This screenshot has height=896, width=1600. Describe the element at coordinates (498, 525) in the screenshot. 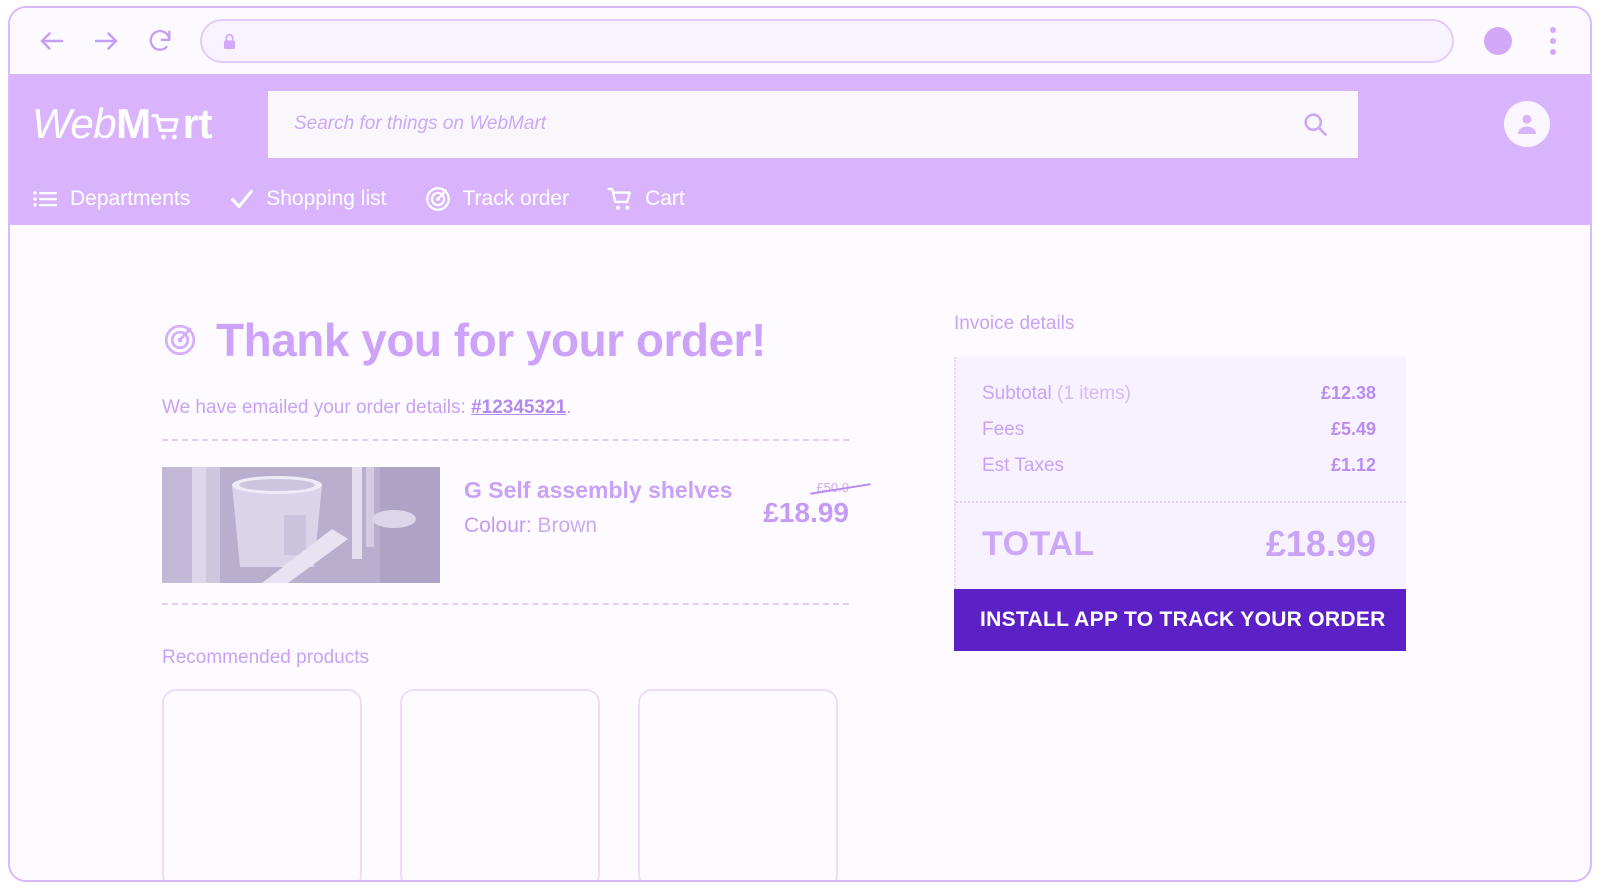

I see `product-colour-label: Colour:` at that location.